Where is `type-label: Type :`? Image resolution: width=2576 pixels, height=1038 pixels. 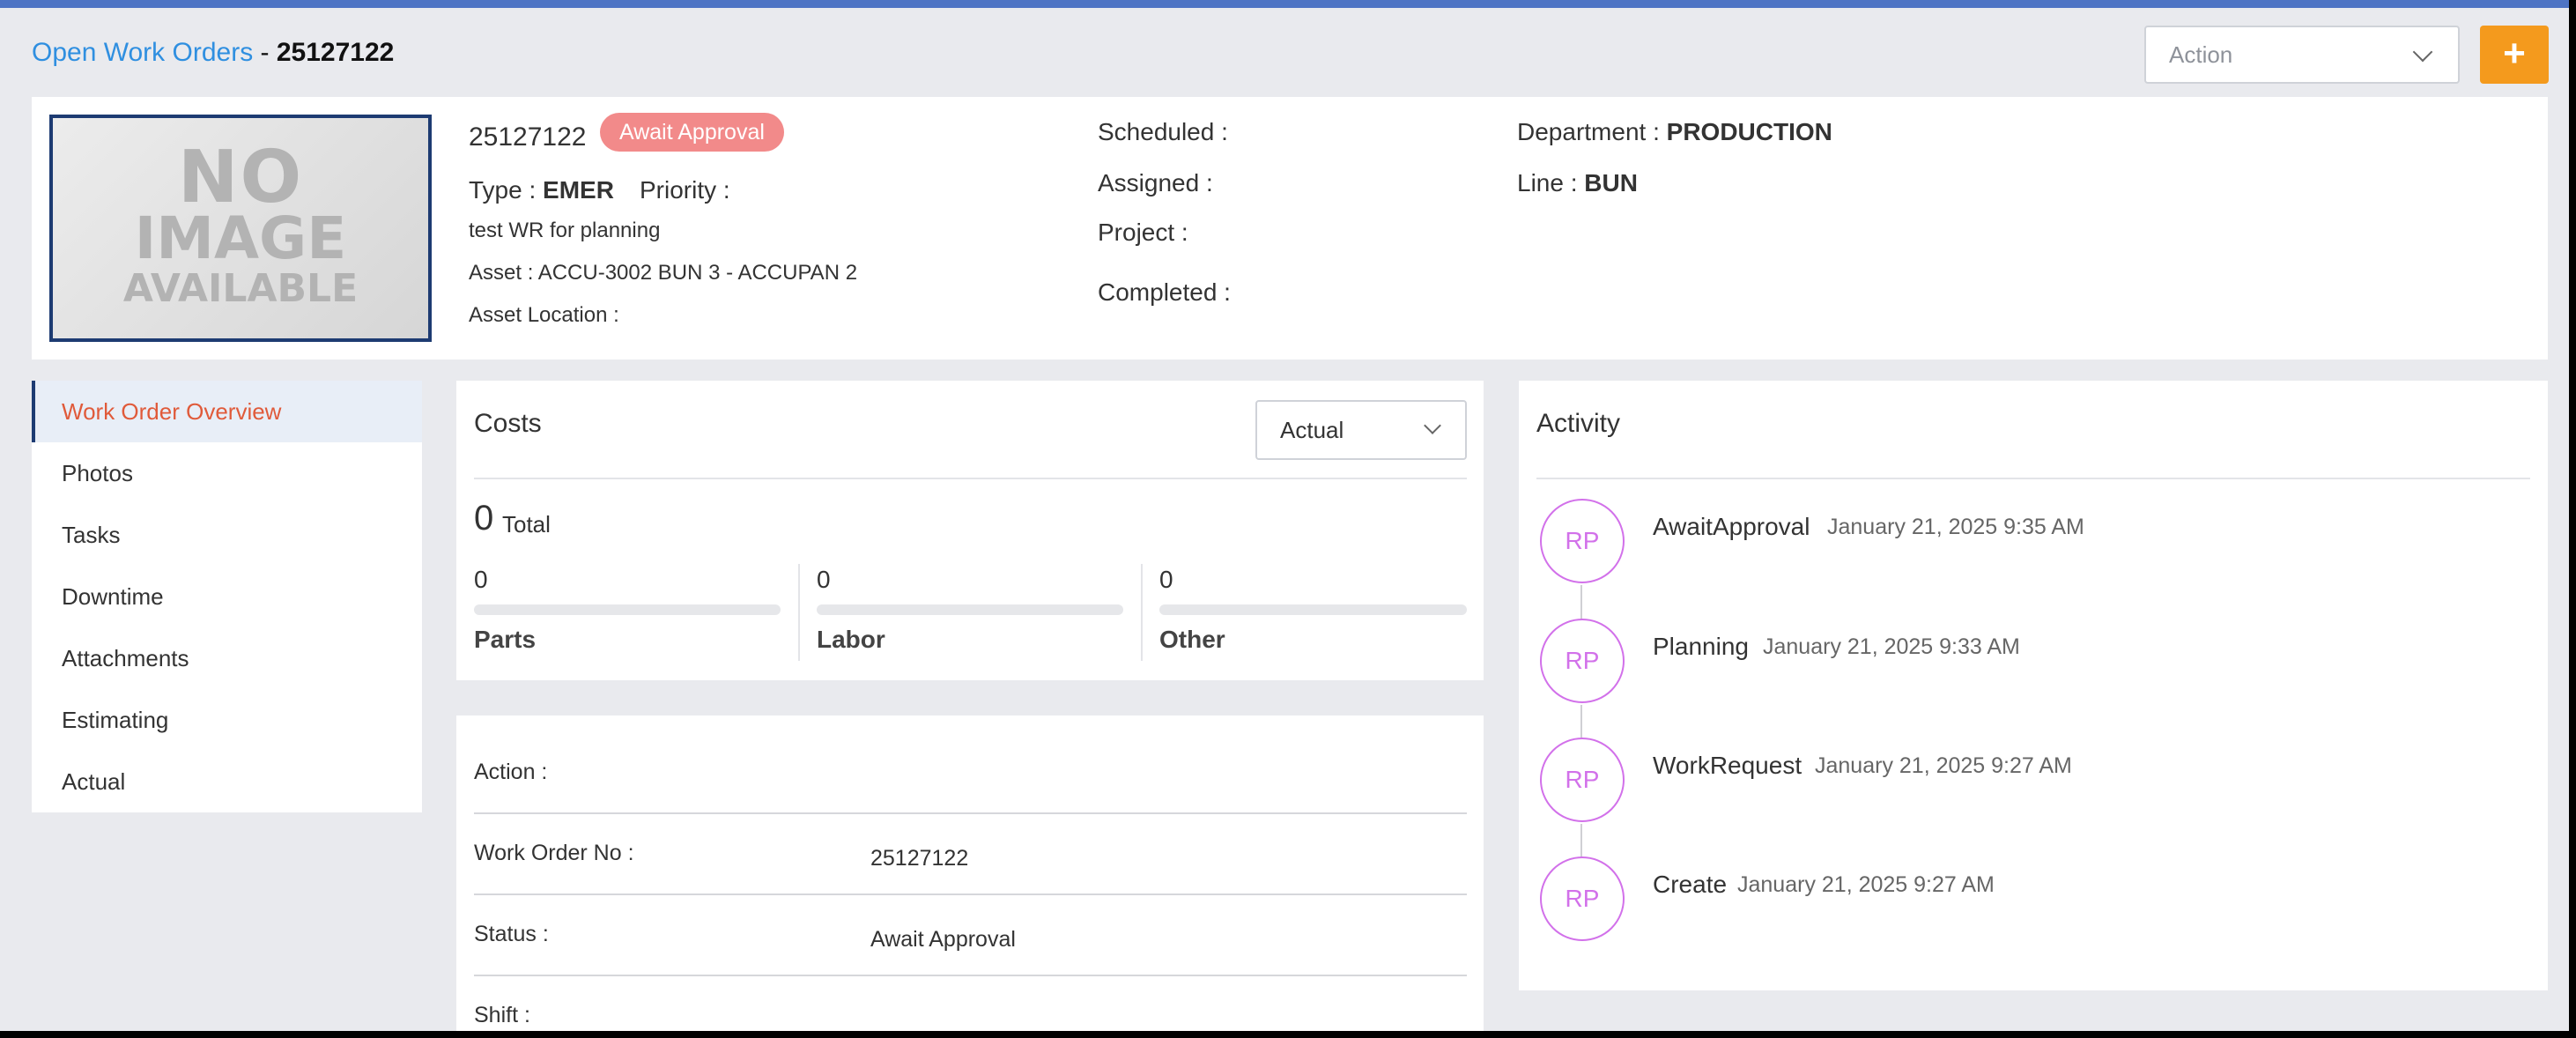
type-label: Type : is located at coordinates (503, 190).